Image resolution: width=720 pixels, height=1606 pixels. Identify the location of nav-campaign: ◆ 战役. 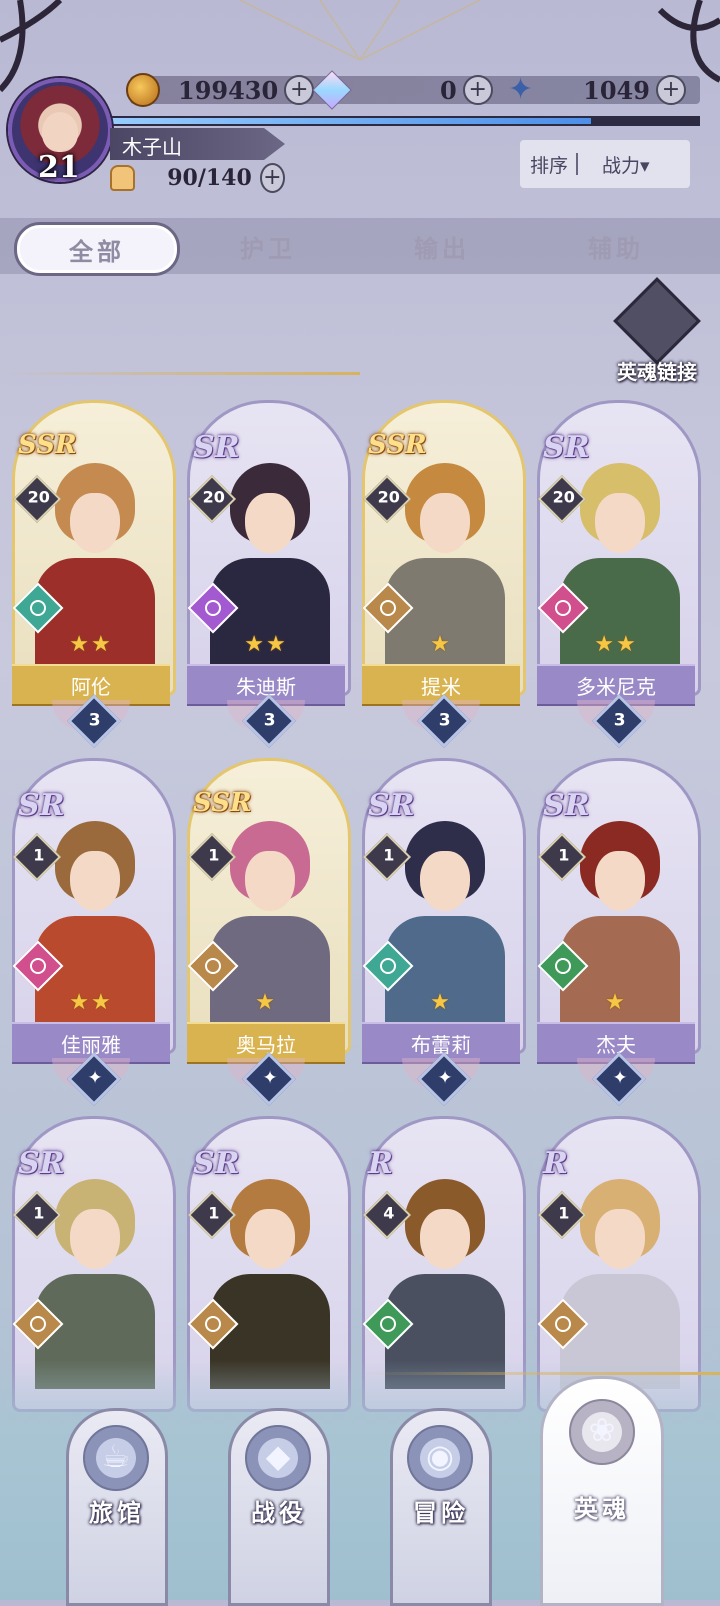
(279, 1507).